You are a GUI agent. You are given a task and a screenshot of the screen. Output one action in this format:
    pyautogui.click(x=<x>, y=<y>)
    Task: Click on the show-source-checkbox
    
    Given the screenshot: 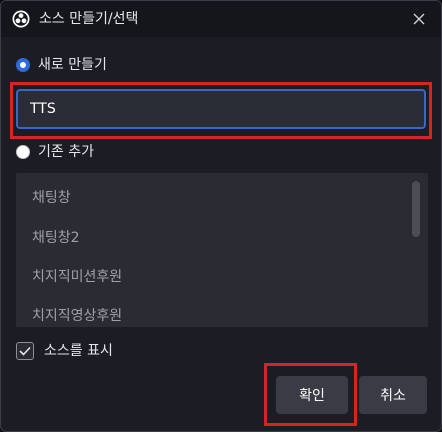 What is the action you would take?
    pyautogui.click(x=25, y=351)
    